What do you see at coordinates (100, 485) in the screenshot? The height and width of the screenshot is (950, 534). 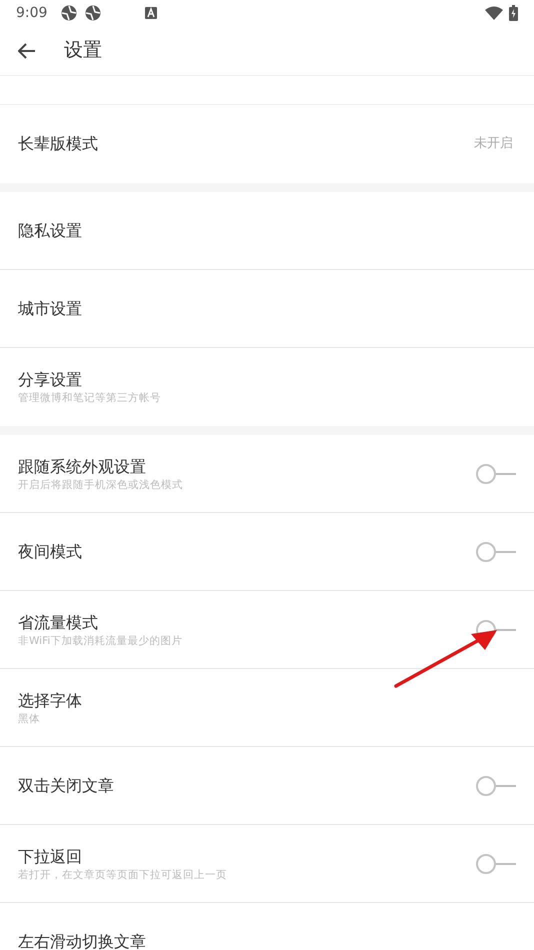 I see `setting-description: 开启后将跟随手机深色或浅色模式` at bounding box center [100, 485].